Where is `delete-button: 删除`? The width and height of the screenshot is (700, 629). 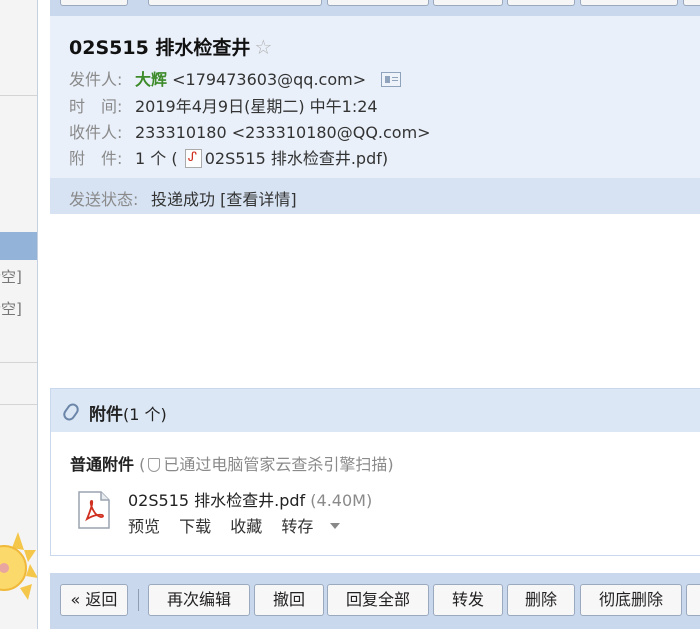
delete-button: 删除 is located at coordinates (541, 600).